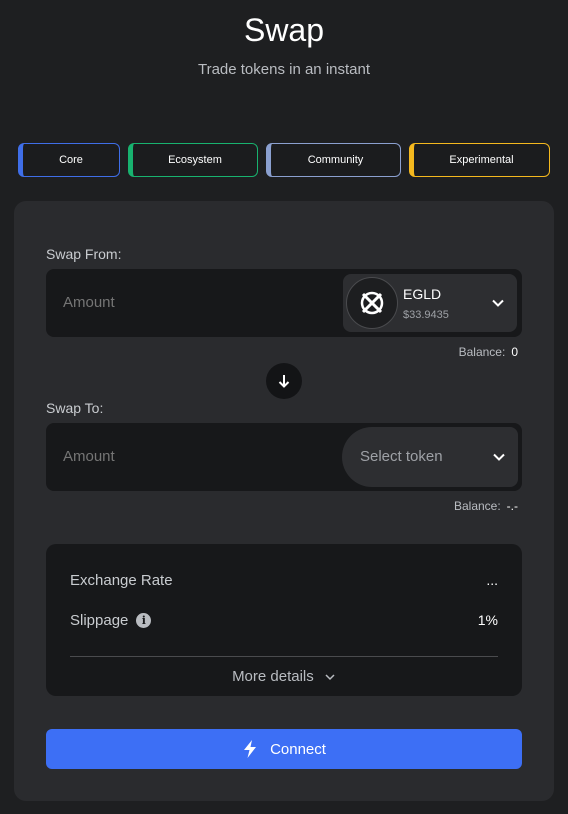  Describe the element at coordinates (426, 315) in the screenshot. I see `token-price: $33.9435` at that location.